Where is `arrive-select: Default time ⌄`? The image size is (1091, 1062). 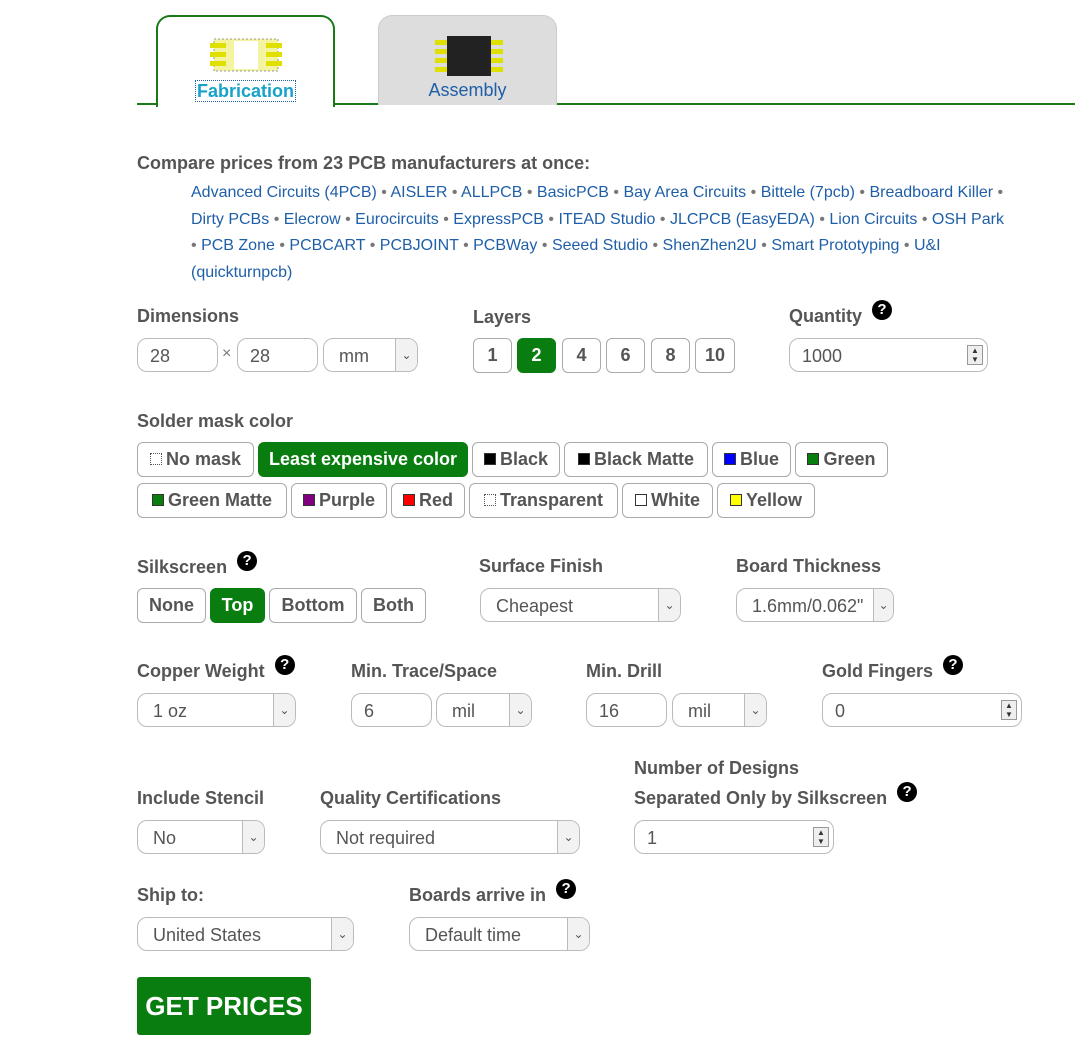
arrive-select: Default time ⌄ is located at coordinates (499, 934).